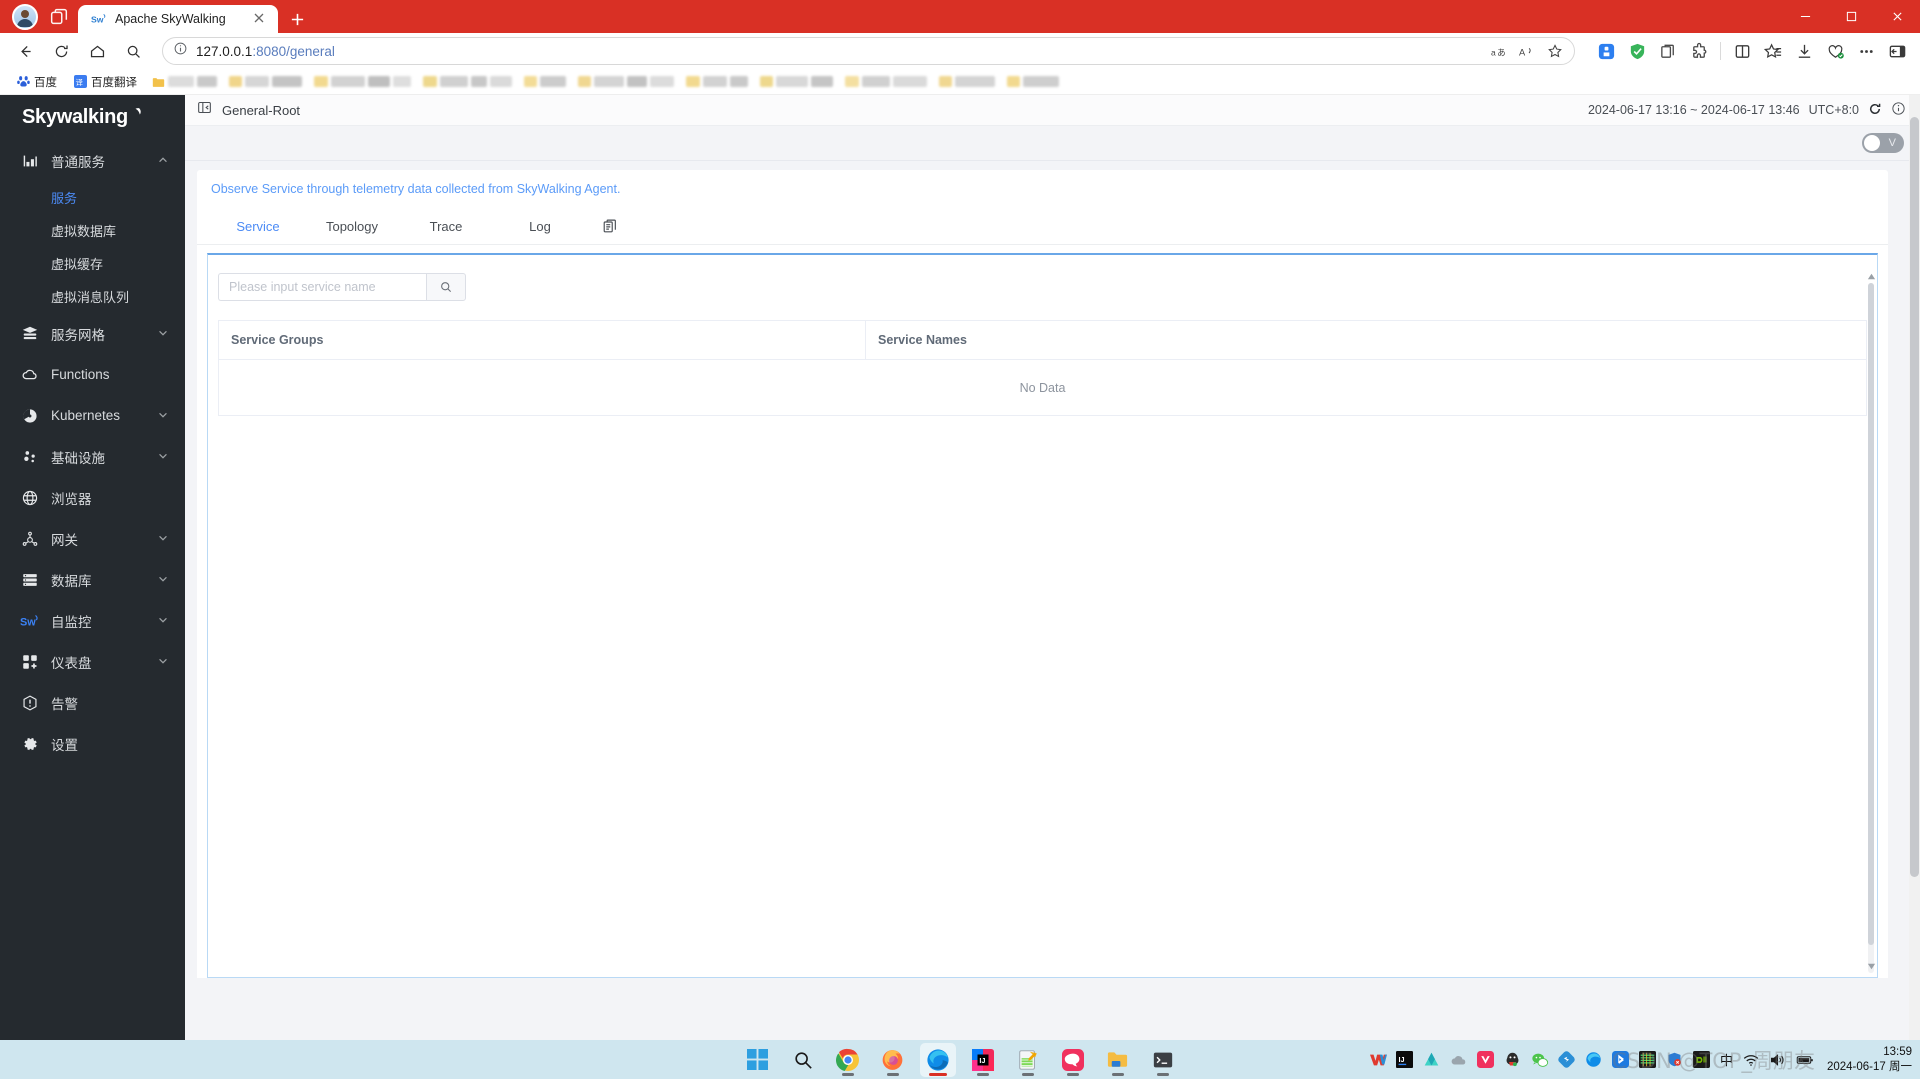 This screenshot has width=1920, height=1079. What do you see at coordinates (1118, 1060) in the screenshot?
I see `file-explorer-icon` at bounding box center [1118, 1060].